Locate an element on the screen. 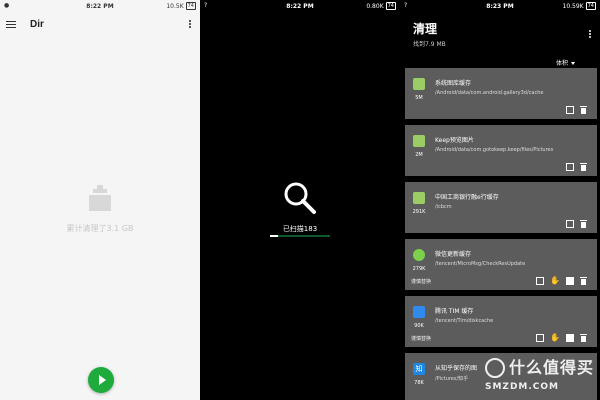 The image size is (600, 400). watermark-line1: 什么值得买 is located at coordinates (551, 367).